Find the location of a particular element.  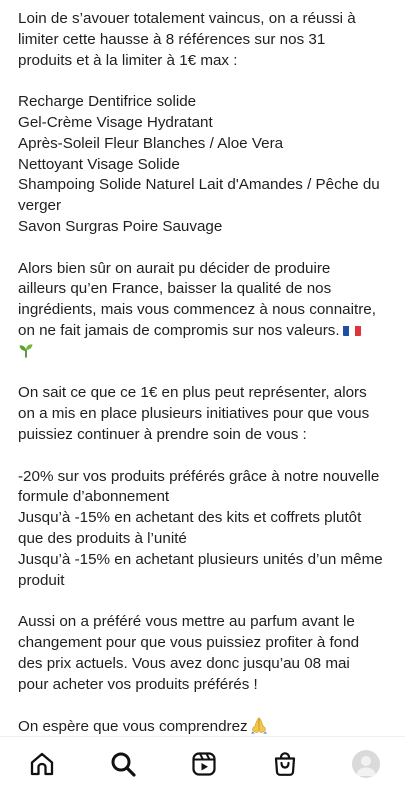

caption-line-emoji is located at coordinates (208, 352).